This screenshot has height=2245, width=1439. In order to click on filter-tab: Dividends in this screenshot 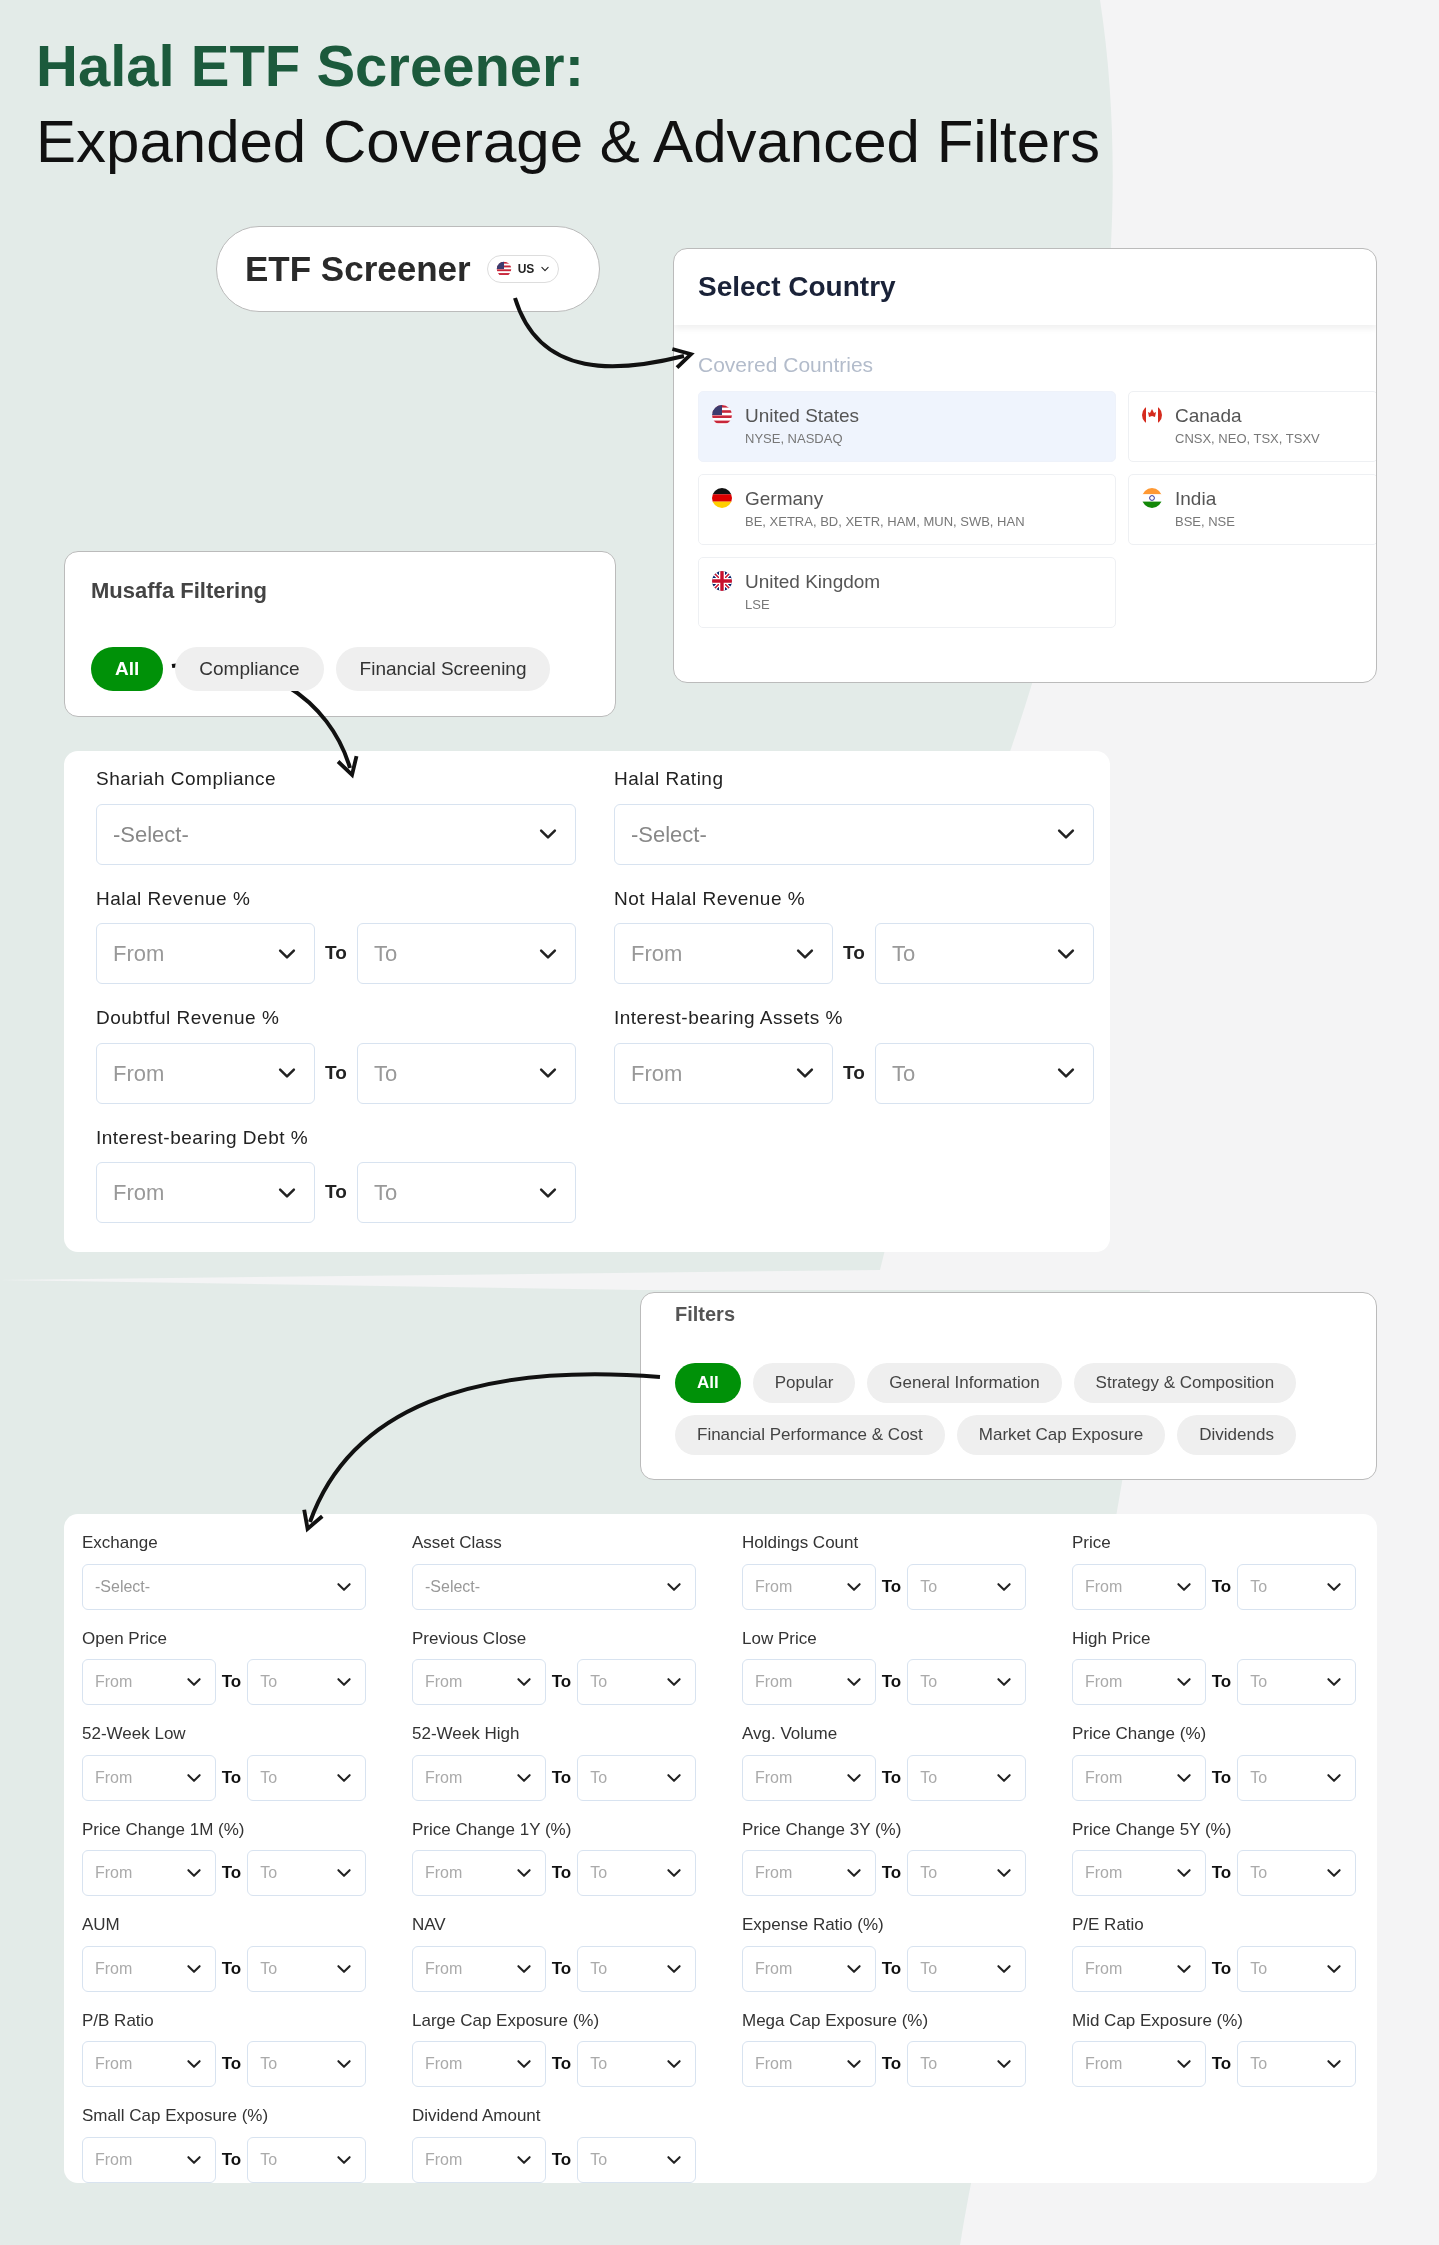, I will do `click(1236, 1435)`.